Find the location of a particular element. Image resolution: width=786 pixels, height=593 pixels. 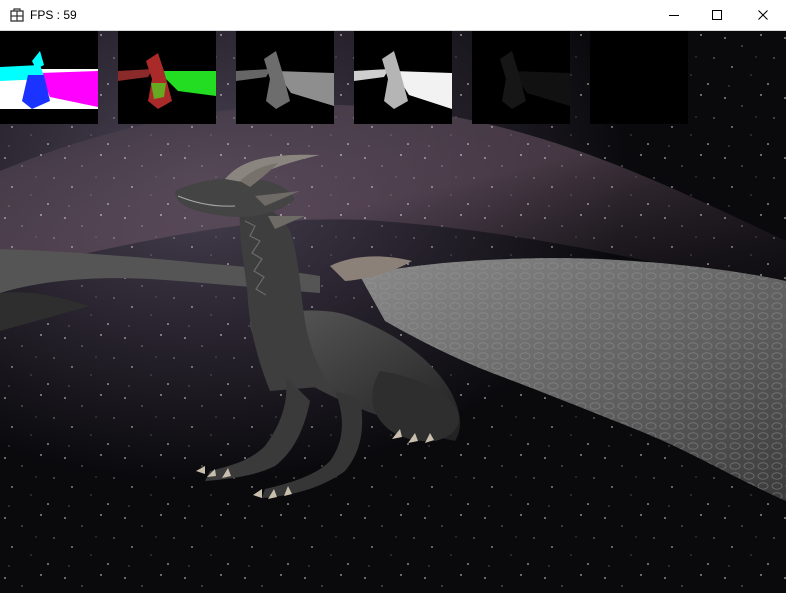

empty-buffer-thumbnail is located at coordinates (639, 77).